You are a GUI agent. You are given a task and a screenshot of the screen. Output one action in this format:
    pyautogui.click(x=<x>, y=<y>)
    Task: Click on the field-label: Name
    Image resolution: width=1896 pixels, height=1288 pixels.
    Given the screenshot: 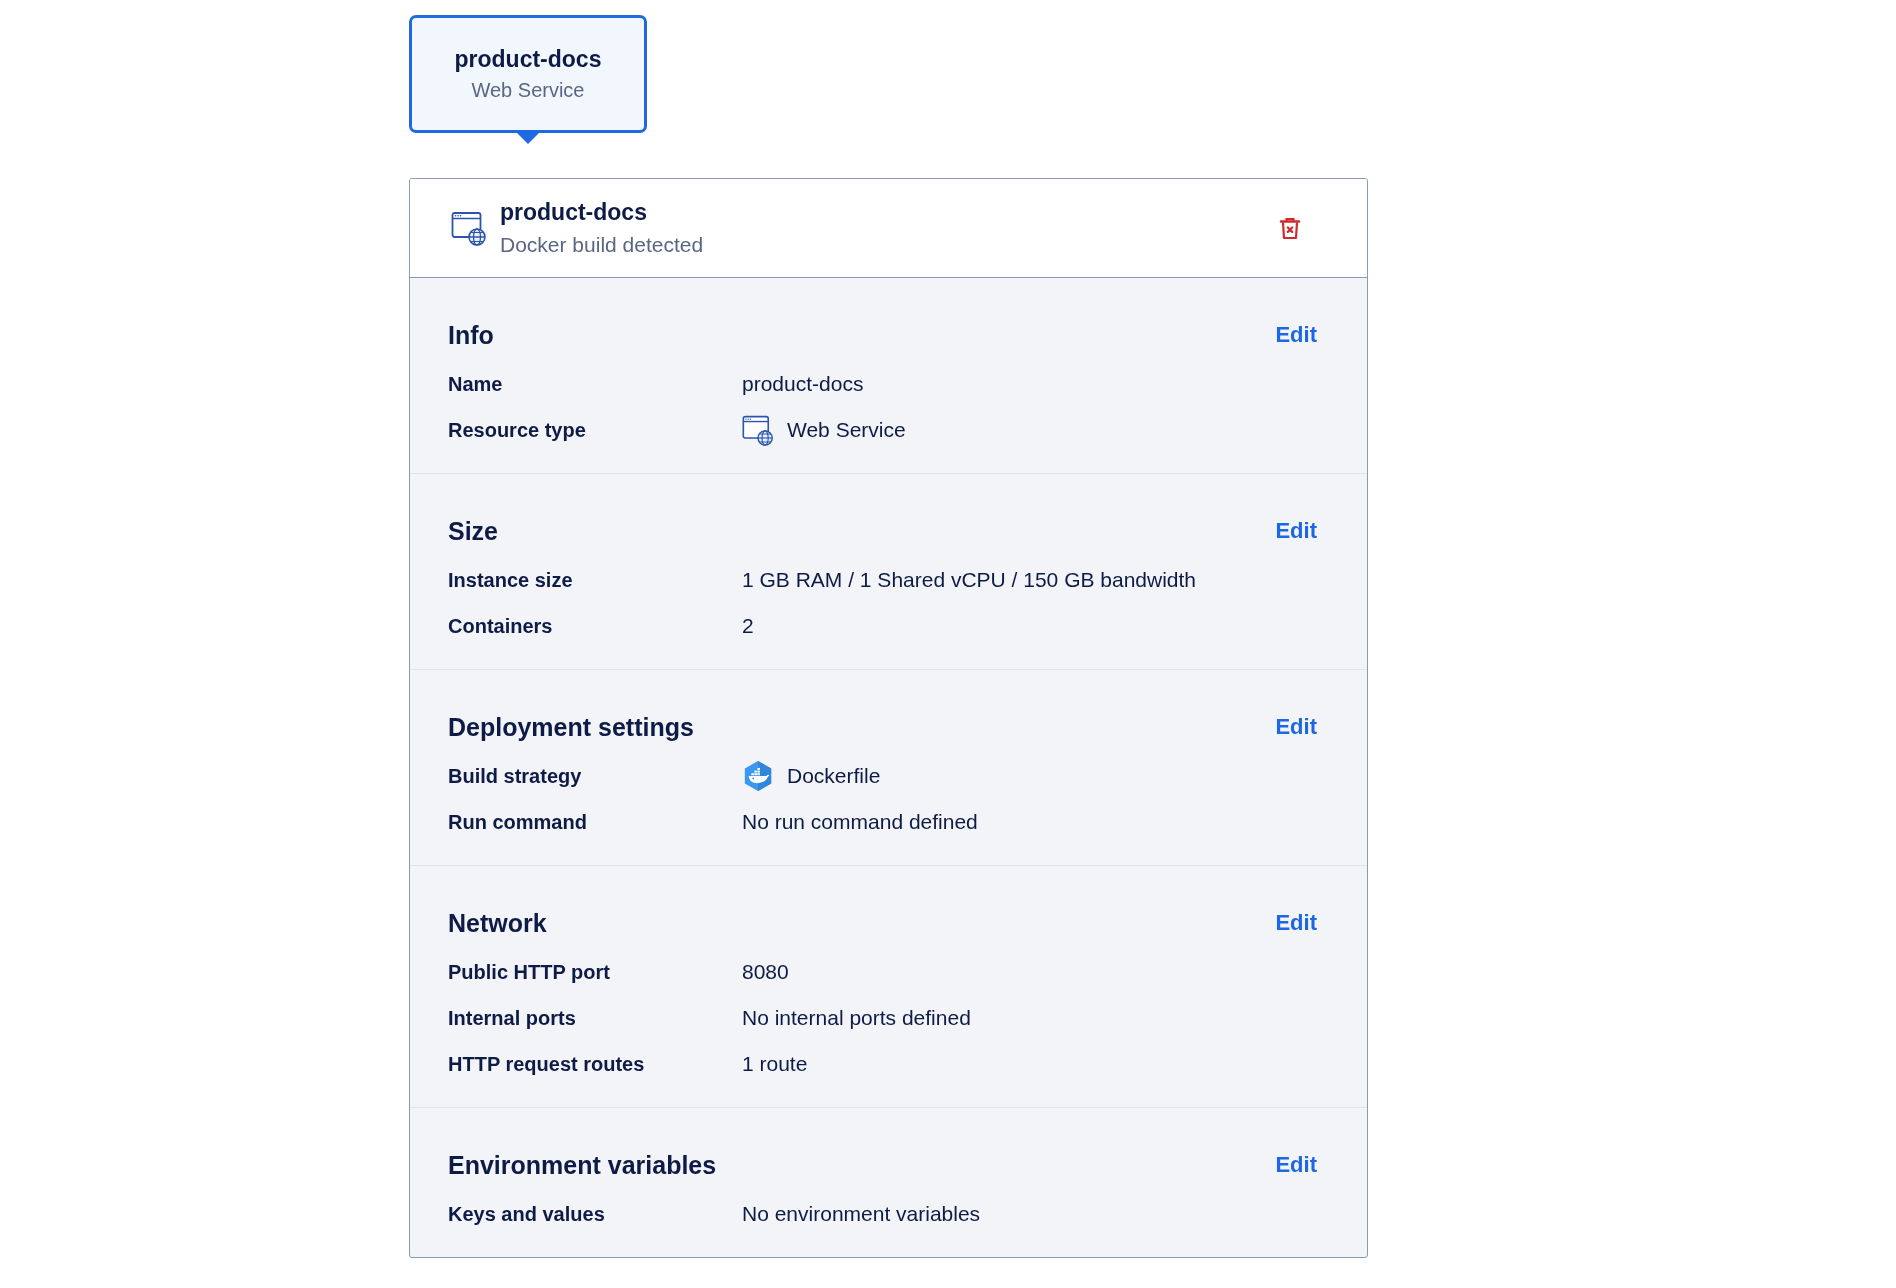 What is the action you would take?
    pyautogui.click(x=475, y=384)
    